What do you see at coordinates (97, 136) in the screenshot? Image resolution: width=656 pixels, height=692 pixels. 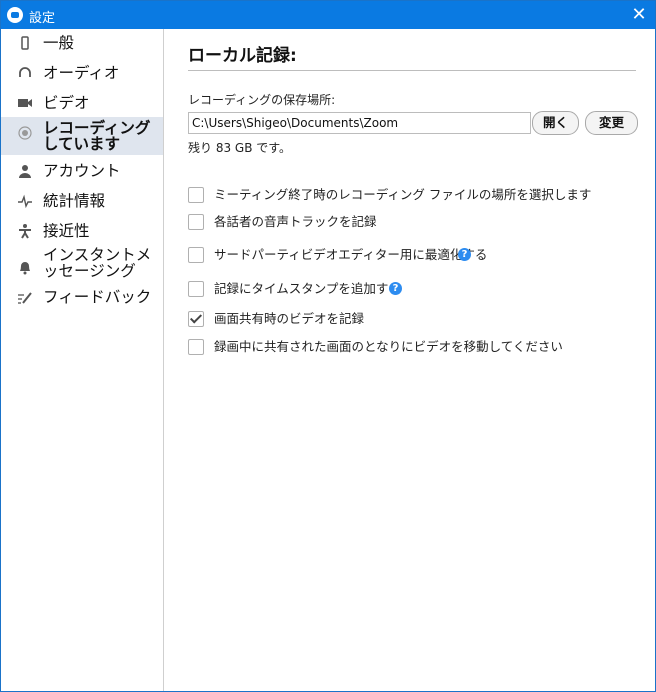 I see `sidebar-item-label: レコーディングしています` at bounding box center [97, 136].